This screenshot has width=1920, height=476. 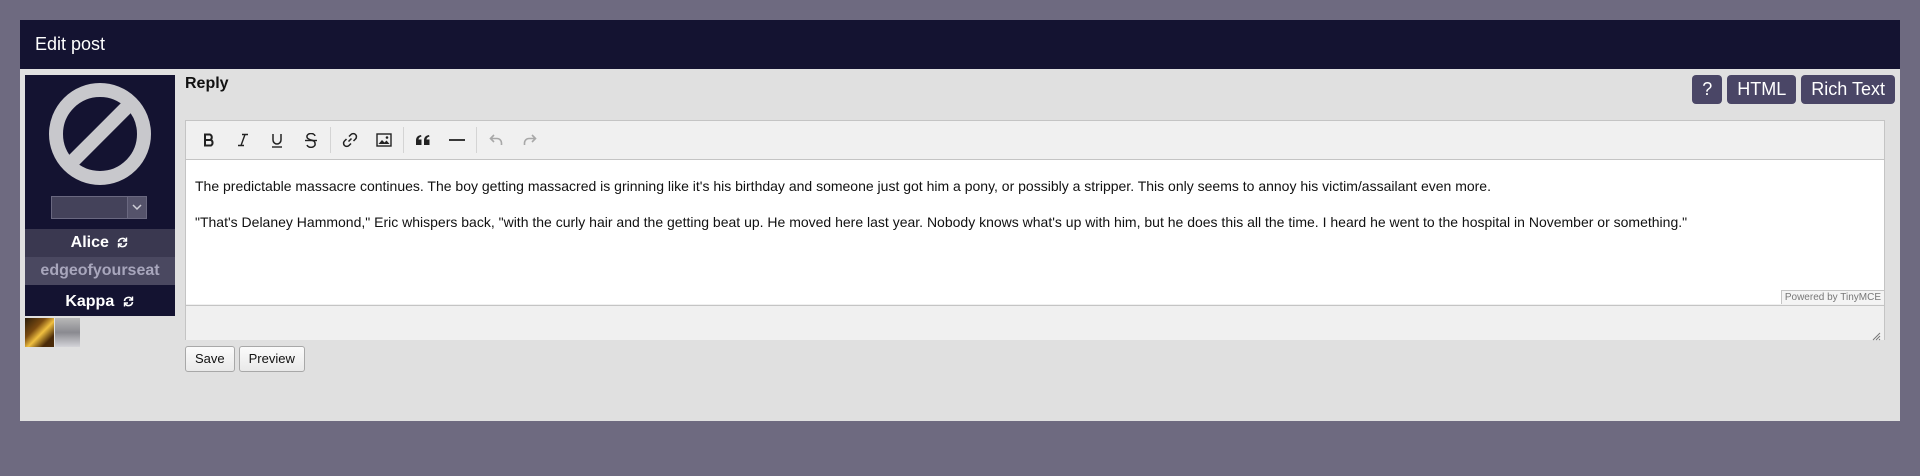 I want to click on editor-toolbar, so click(x=1035, y=140).